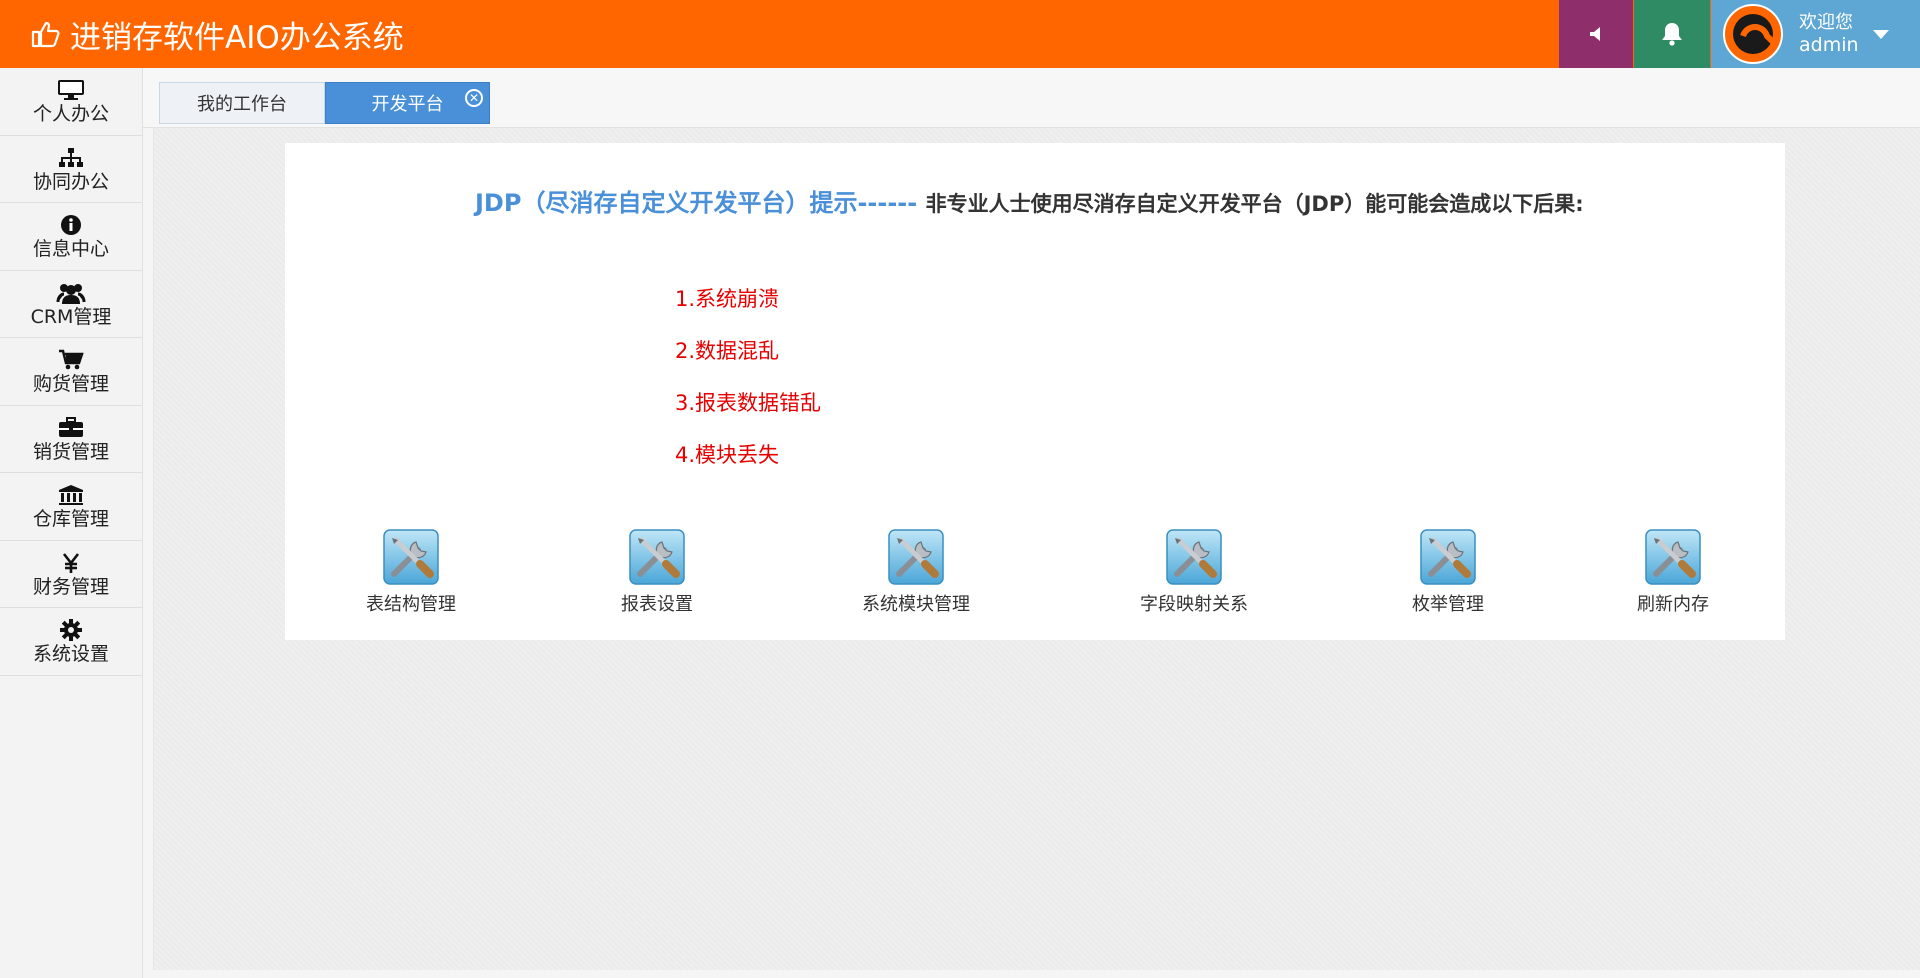 The height and width of the screenshot is (978, 1920). Describe the element at coordinates (70, 519) in the screenshot. I see `sidebar-item-label: 仓库管理` at that location.